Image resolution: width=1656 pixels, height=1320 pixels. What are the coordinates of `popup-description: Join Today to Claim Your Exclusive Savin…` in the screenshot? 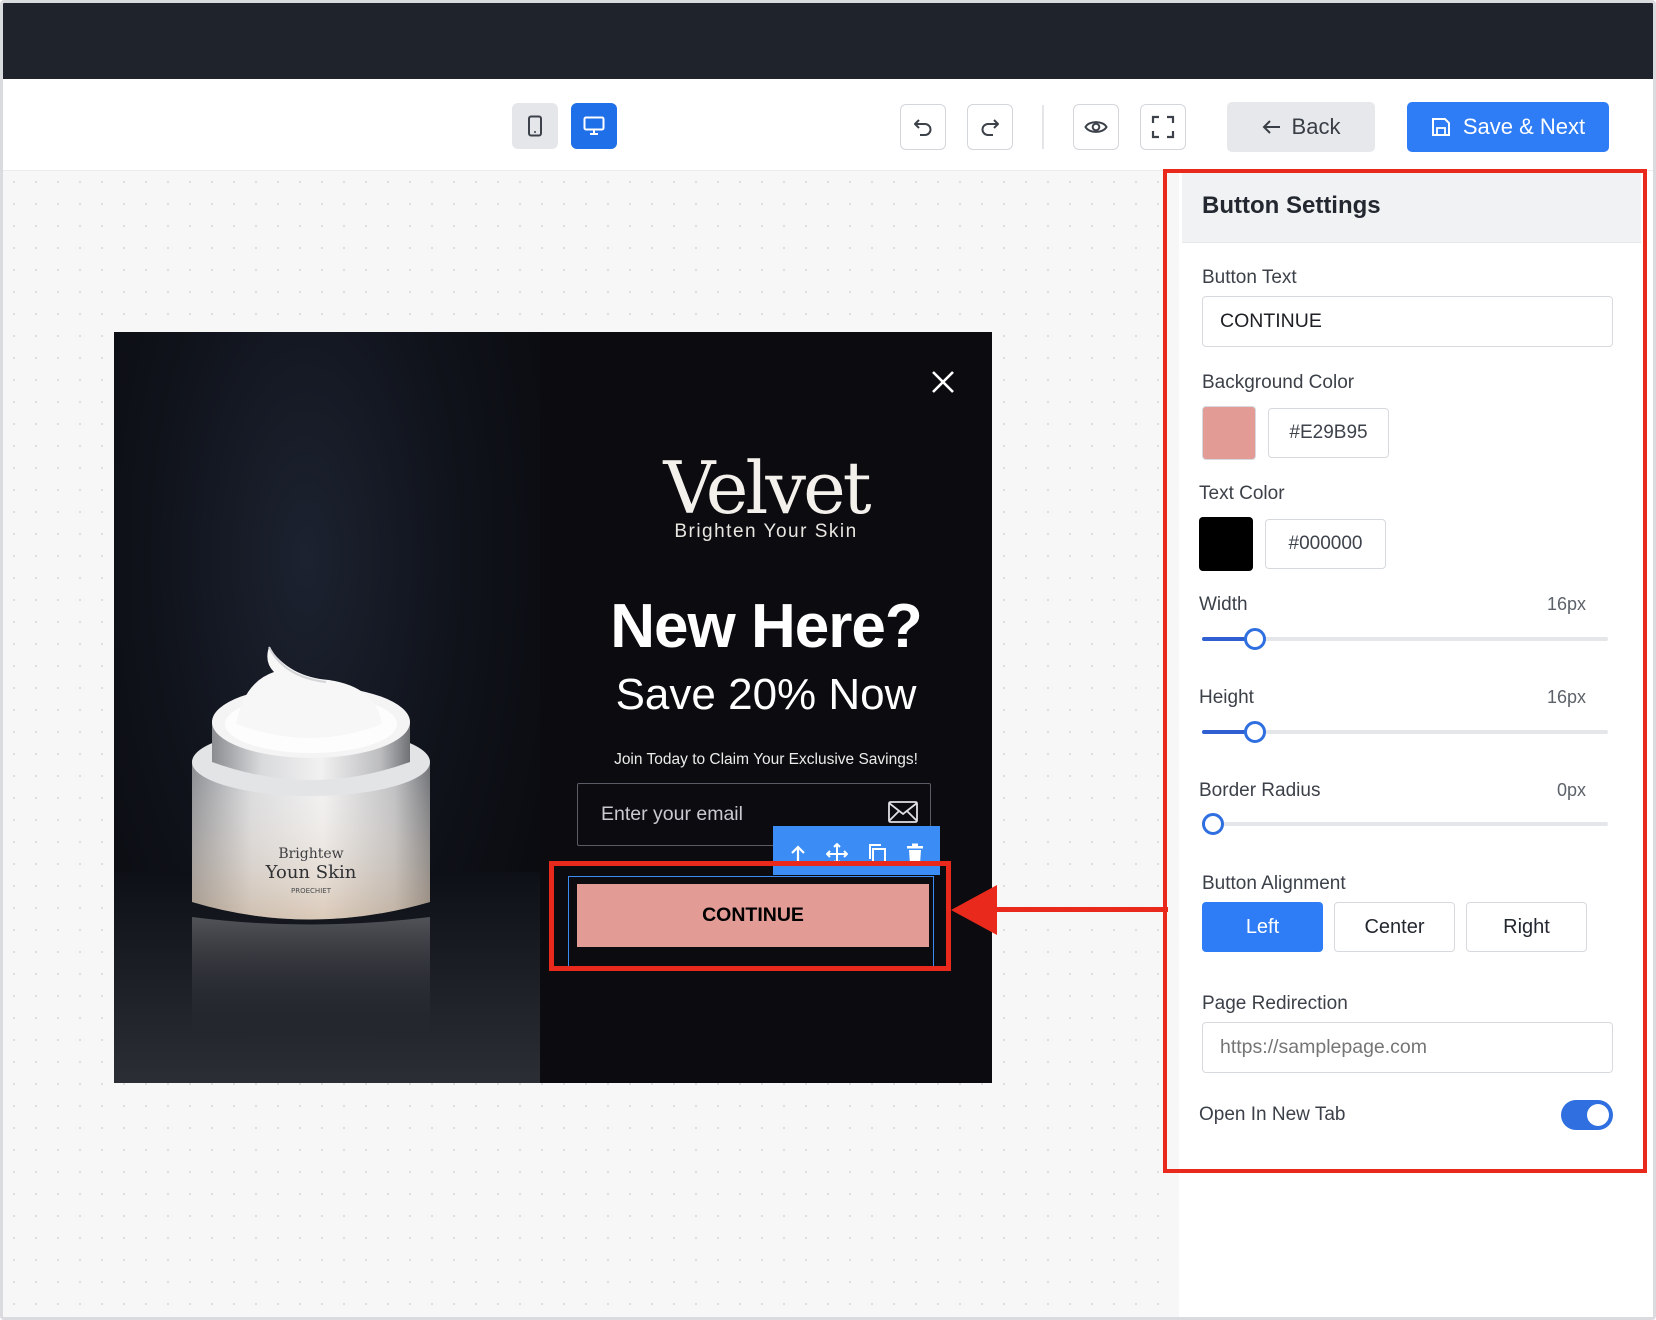 It's located at (766, 759).